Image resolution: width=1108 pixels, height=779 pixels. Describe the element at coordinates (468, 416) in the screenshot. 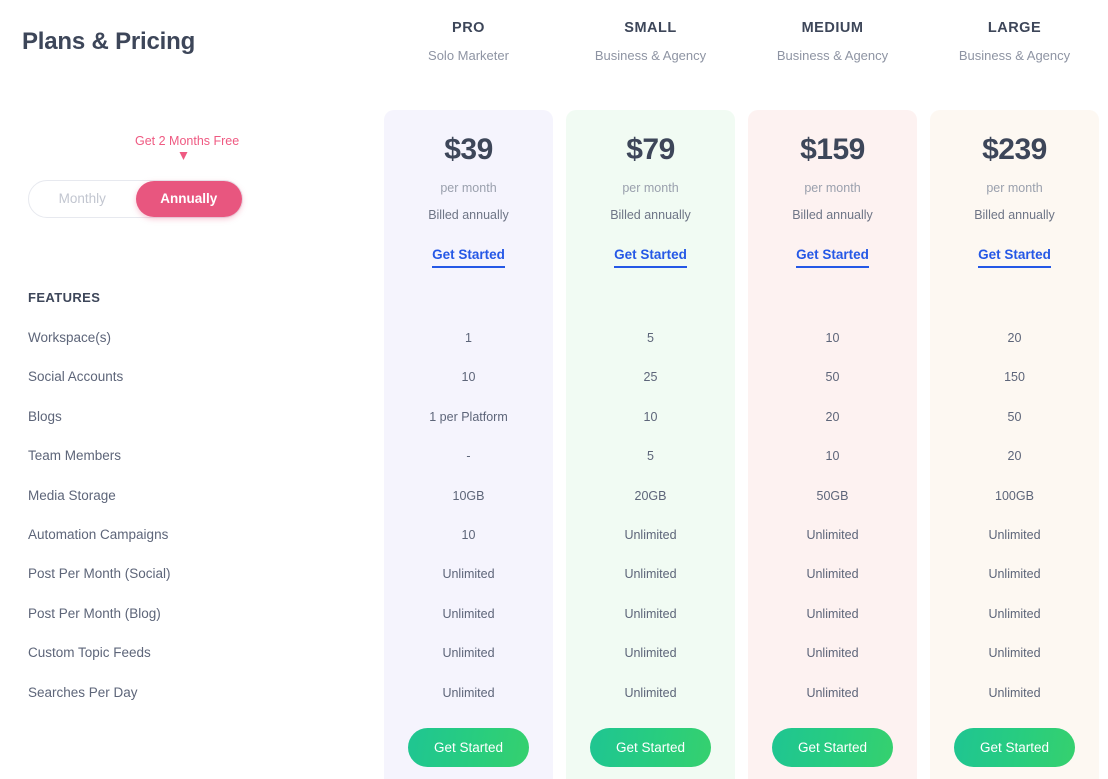

I see `feature-value: 1 per Platform` at that location.